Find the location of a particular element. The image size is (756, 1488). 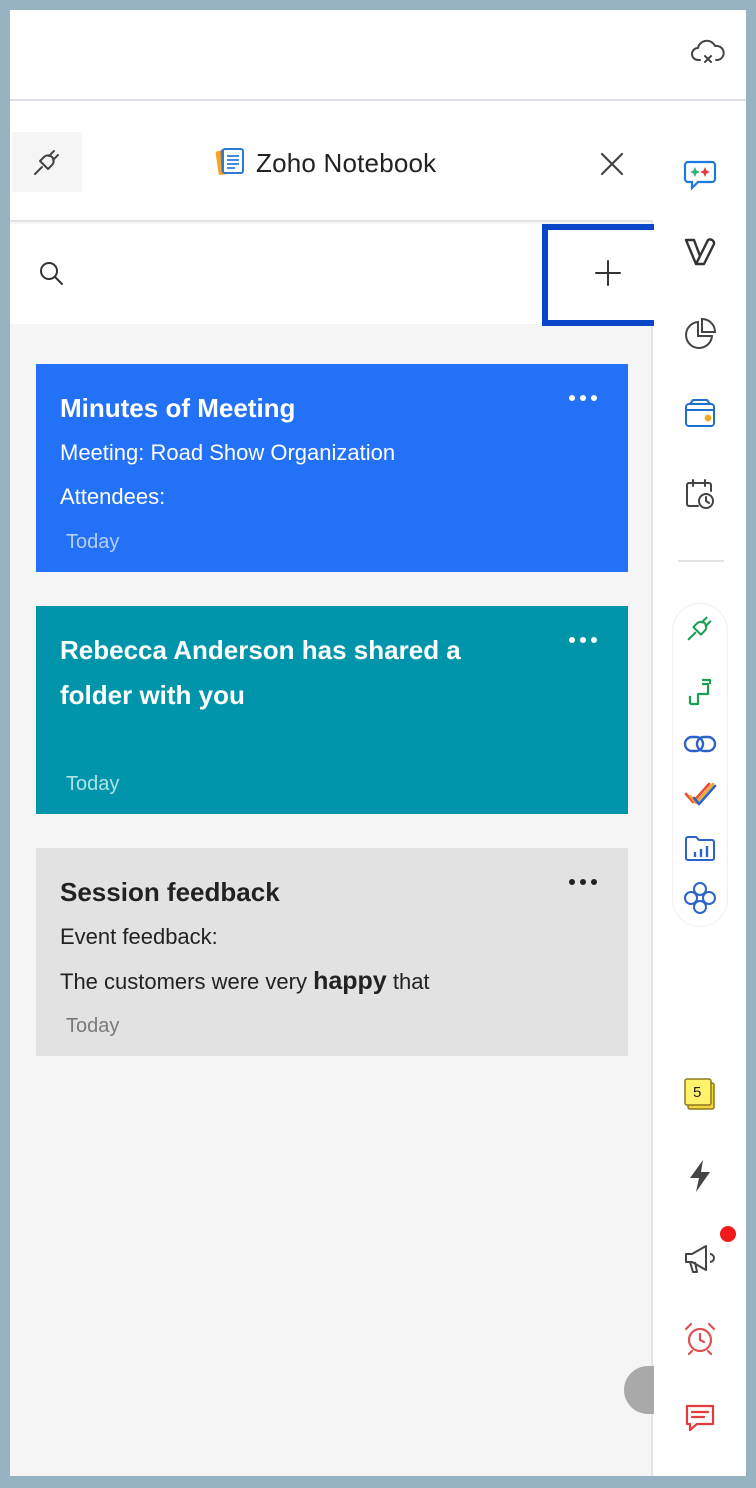

sticky-notes-icon: 5 is located at coordinates (700, 1094).